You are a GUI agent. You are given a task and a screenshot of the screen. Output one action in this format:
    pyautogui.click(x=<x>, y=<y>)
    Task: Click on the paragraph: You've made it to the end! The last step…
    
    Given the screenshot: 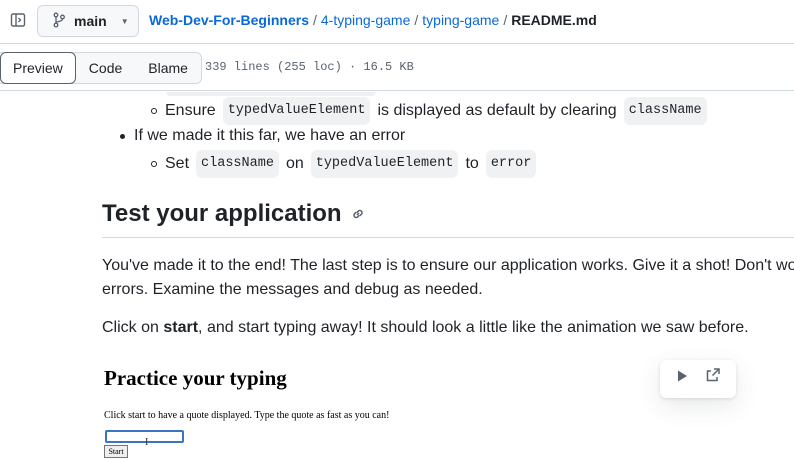 What is the action you would take?
    pyautogui.click(x=448, y=278)
    